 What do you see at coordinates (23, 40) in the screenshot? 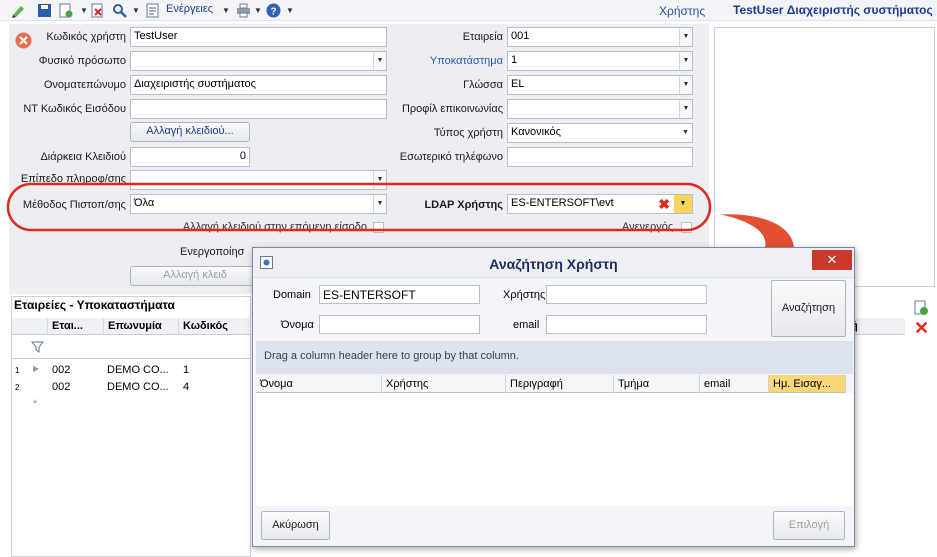
I see `close-record-icon` at bounding box center [23, 40].